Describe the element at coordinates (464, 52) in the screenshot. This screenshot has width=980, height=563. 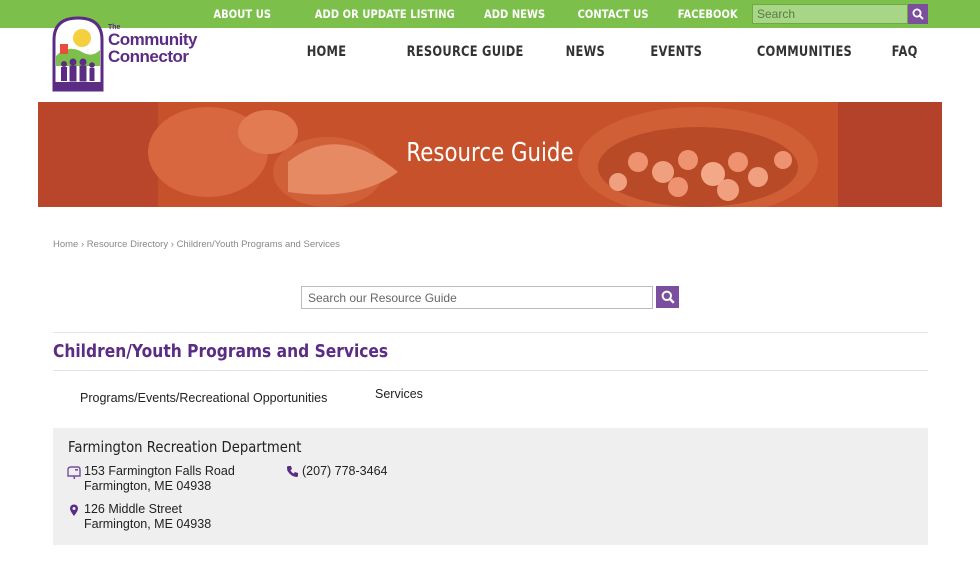
I see `main-nav-resource-guide: RESOURCE GUIDE` at that location.